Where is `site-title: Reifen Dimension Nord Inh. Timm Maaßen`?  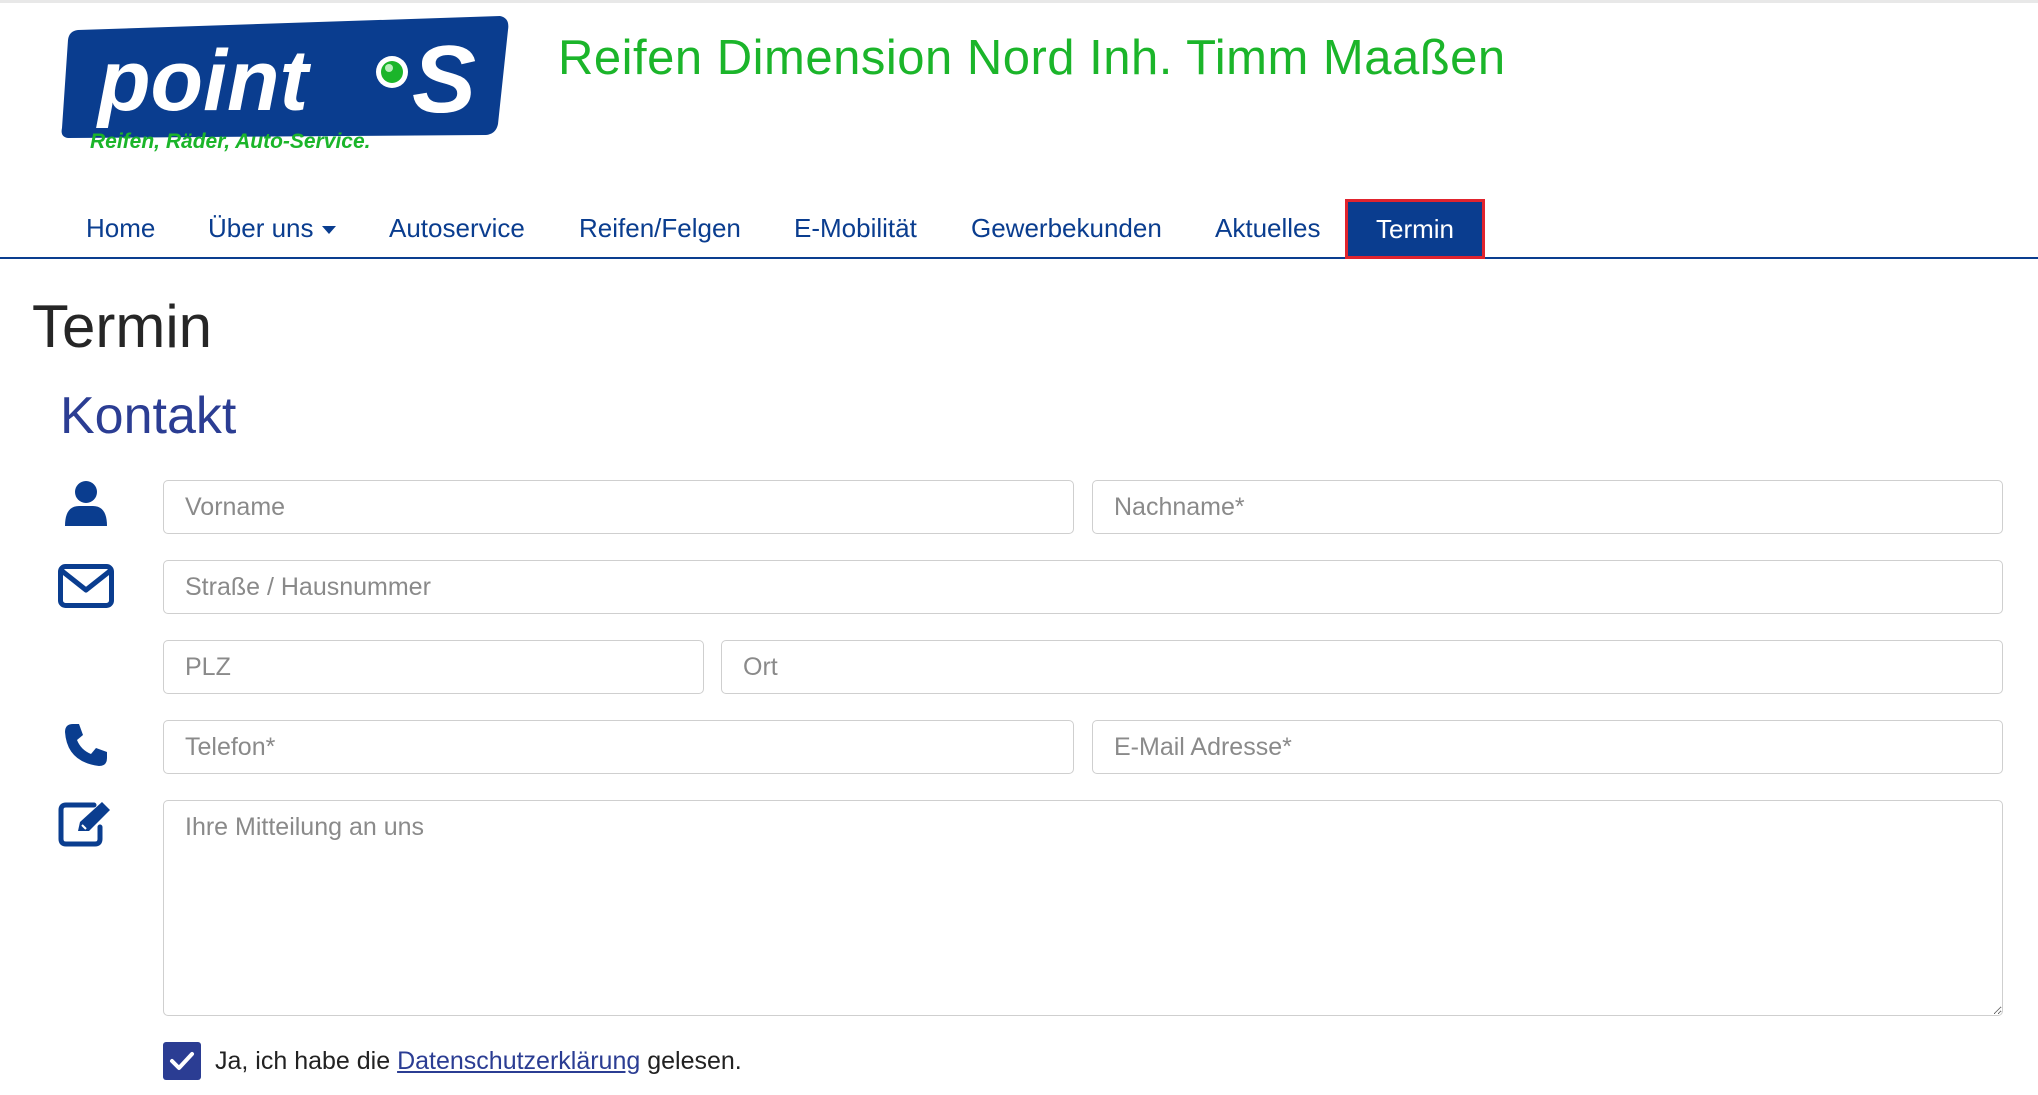
site-title: Reifen Dimension Nord Inh. Timm Maaßen is located at coordinates (1032, 58).